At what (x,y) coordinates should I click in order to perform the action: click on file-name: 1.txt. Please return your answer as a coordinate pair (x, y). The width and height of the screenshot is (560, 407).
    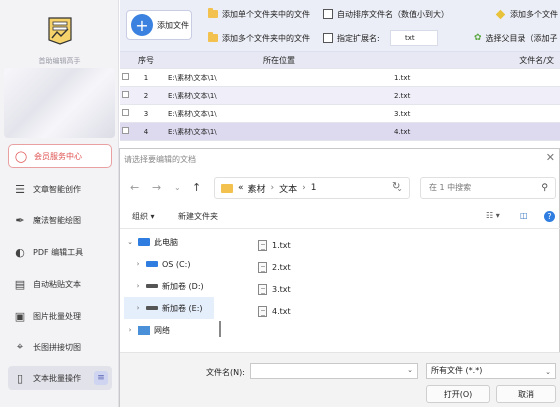
    Looking at the image, I should click on (281, 245).